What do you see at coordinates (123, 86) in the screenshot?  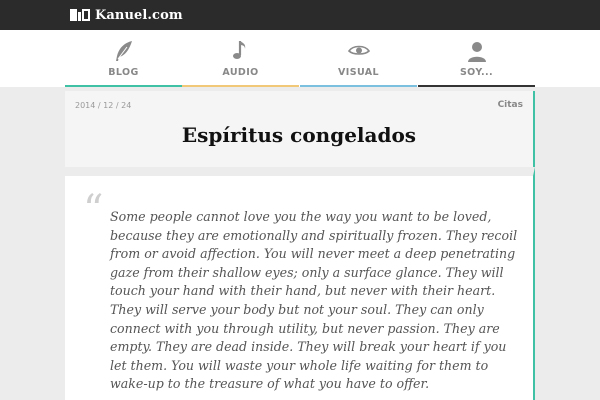 I see `nav-accent-blog` at bounding box center [123, 86].